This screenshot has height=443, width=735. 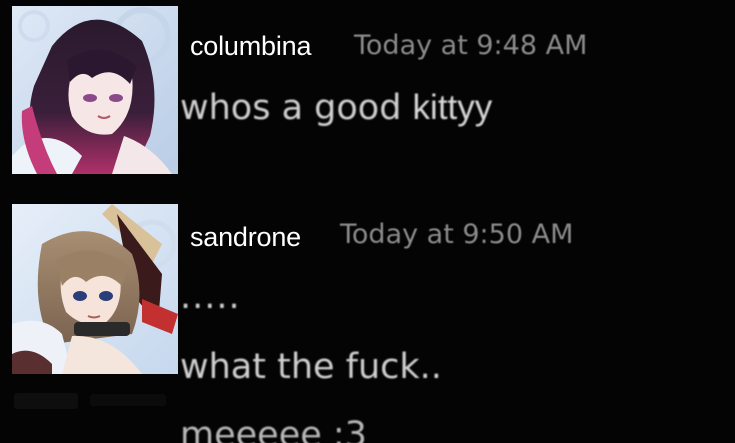 What do you see at coordinates (311, 367) in the screenshot?
I see `message-text: what the fuck..` at bounding box center [311, 367].